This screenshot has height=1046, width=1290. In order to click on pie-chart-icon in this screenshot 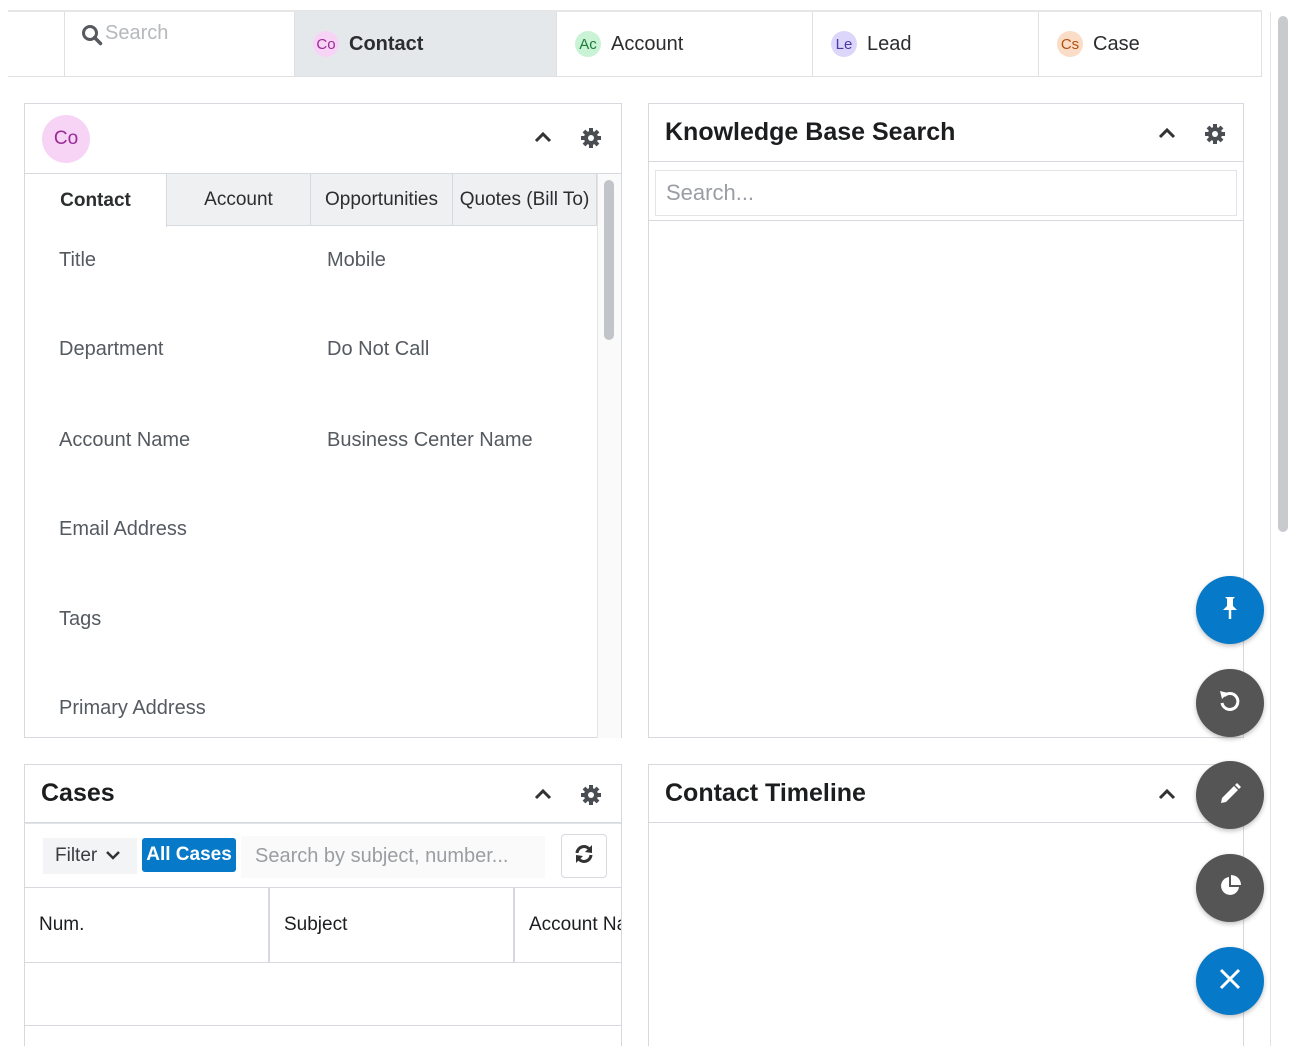, I will do `click(1230, 888)`.